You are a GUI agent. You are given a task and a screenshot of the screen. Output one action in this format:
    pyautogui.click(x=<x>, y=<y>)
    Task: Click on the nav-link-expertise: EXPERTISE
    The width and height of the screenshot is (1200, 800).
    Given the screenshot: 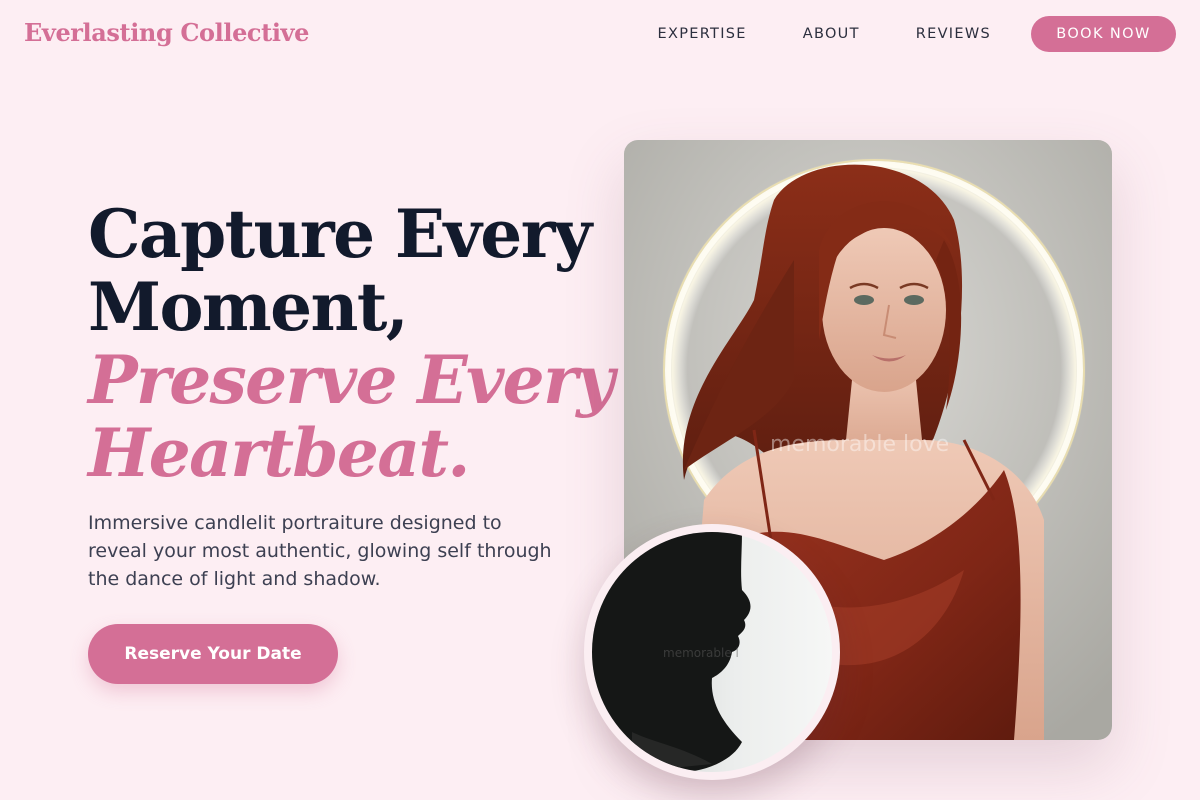 What is the action you would take?
    pyautogui.click(x=702, y=34)
    